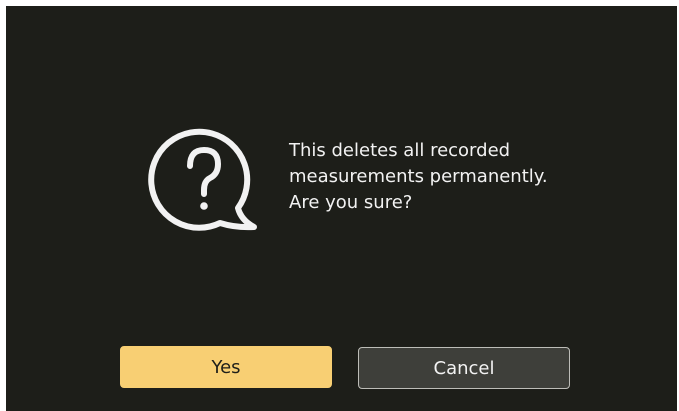  What do you see at coordinates (226, 367) in the screenshot?
I see `yes-button: Yes` at bounding box center [226, 367].